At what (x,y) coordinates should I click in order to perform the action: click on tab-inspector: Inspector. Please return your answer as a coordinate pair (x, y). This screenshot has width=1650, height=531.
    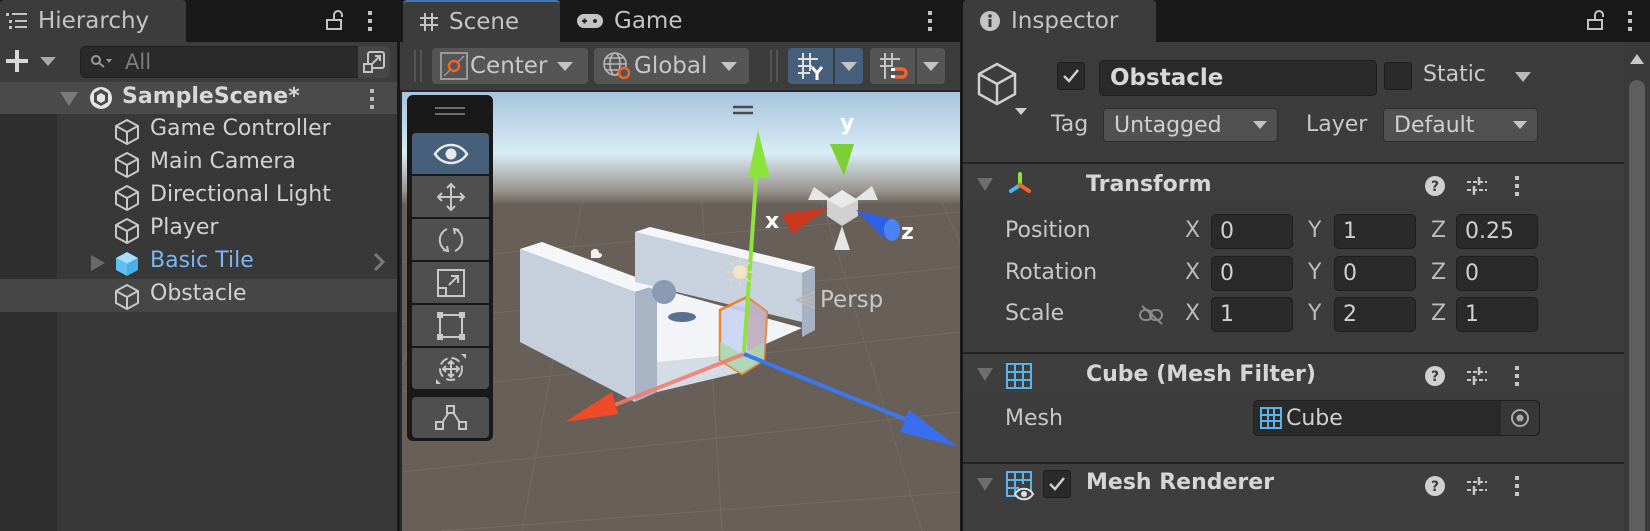
    Looking at the image, I should click on (1059, 21).